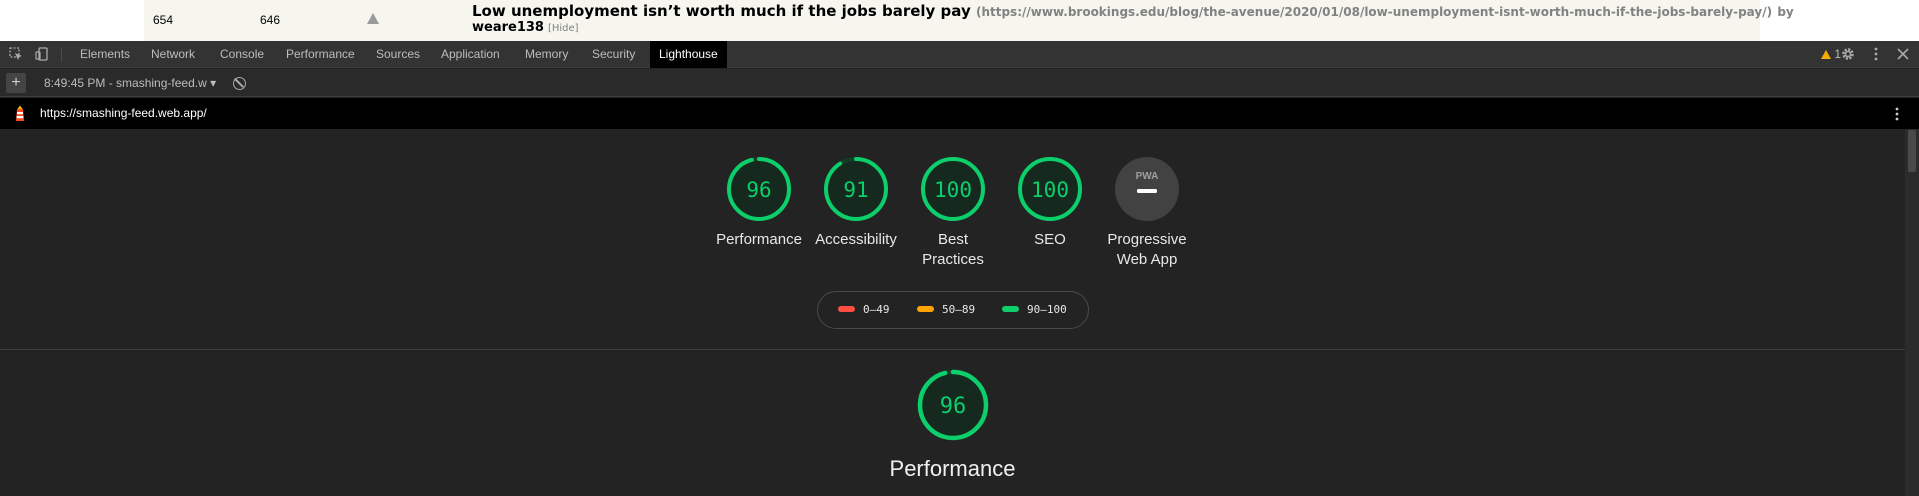 The height and width of the screenshot is (496, 1919). I want to click on warnings-counter: 1, so click(1831, 54).